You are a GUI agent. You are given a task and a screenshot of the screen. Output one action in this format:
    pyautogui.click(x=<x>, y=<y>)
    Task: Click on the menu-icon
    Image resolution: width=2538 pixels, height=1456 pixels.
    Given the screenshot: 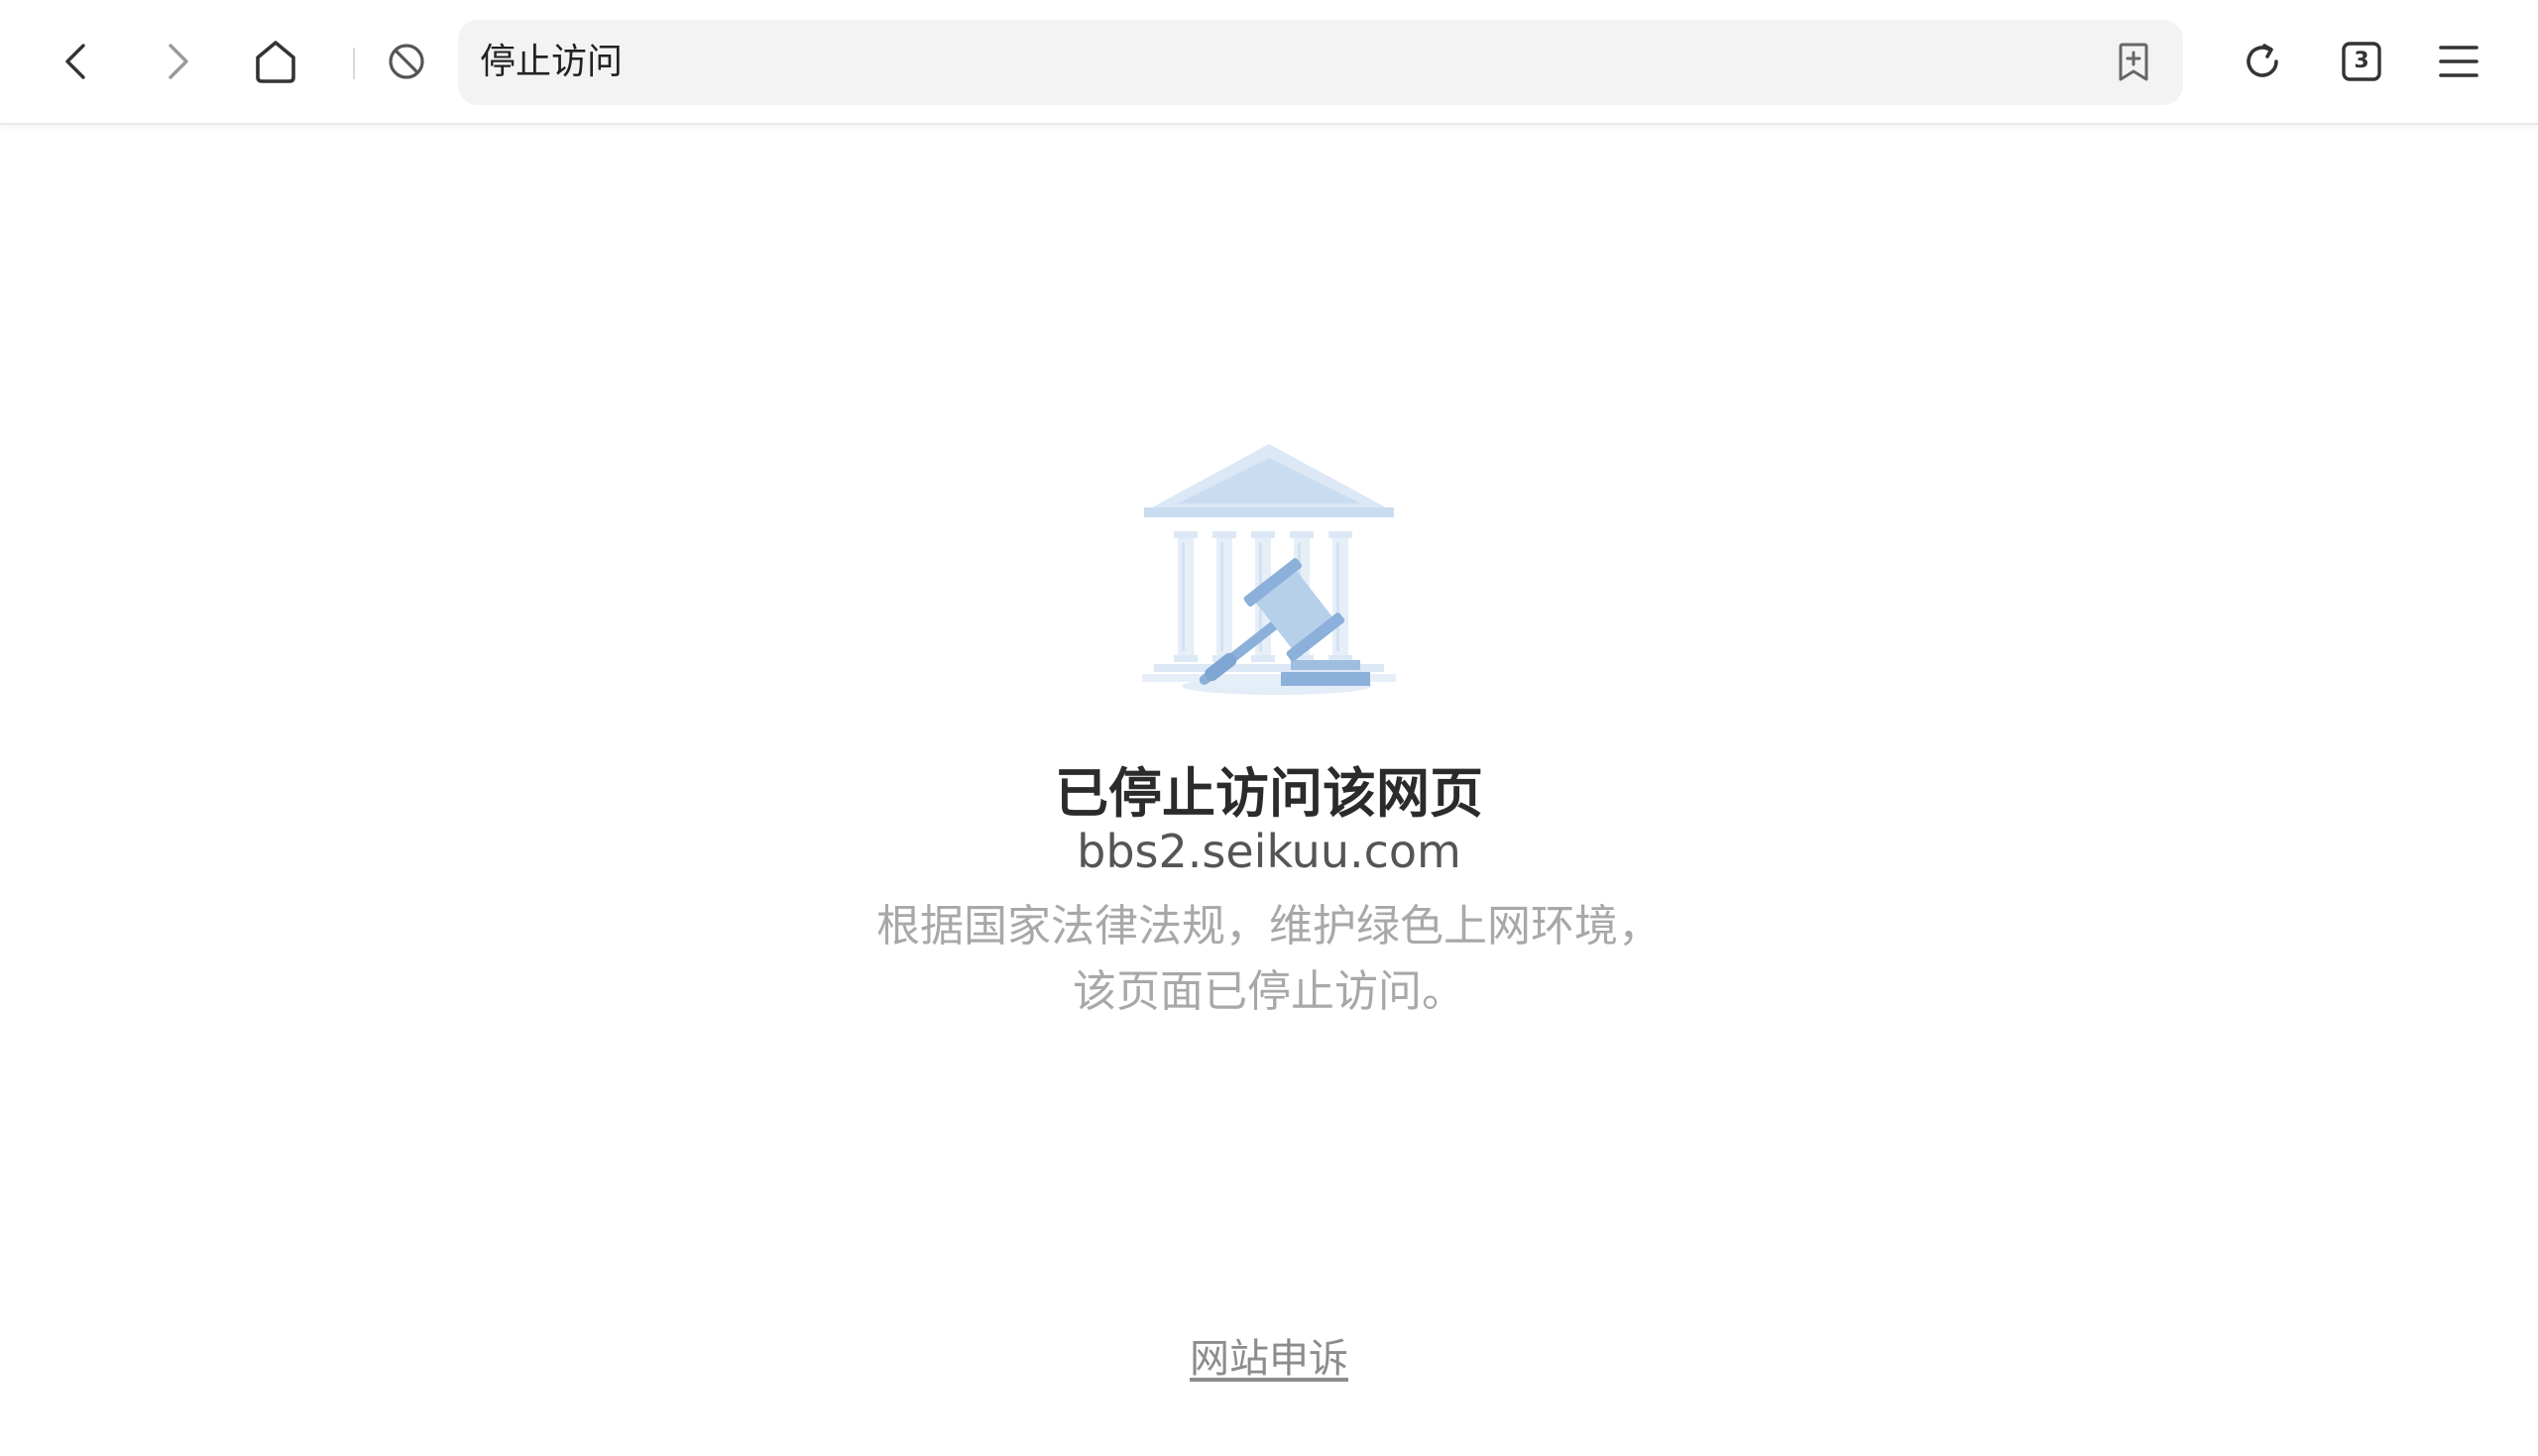 What is the action you would take?
    pyautogui.click(x=2458, y=61)
    